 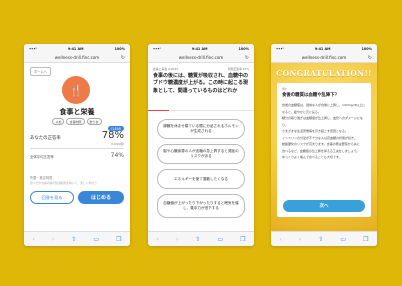 What do you see at coordinates (166, 69) in the screenshot?
I see `question-category: 食事と栄養 ※18/10` at bounding box center [166, 69].